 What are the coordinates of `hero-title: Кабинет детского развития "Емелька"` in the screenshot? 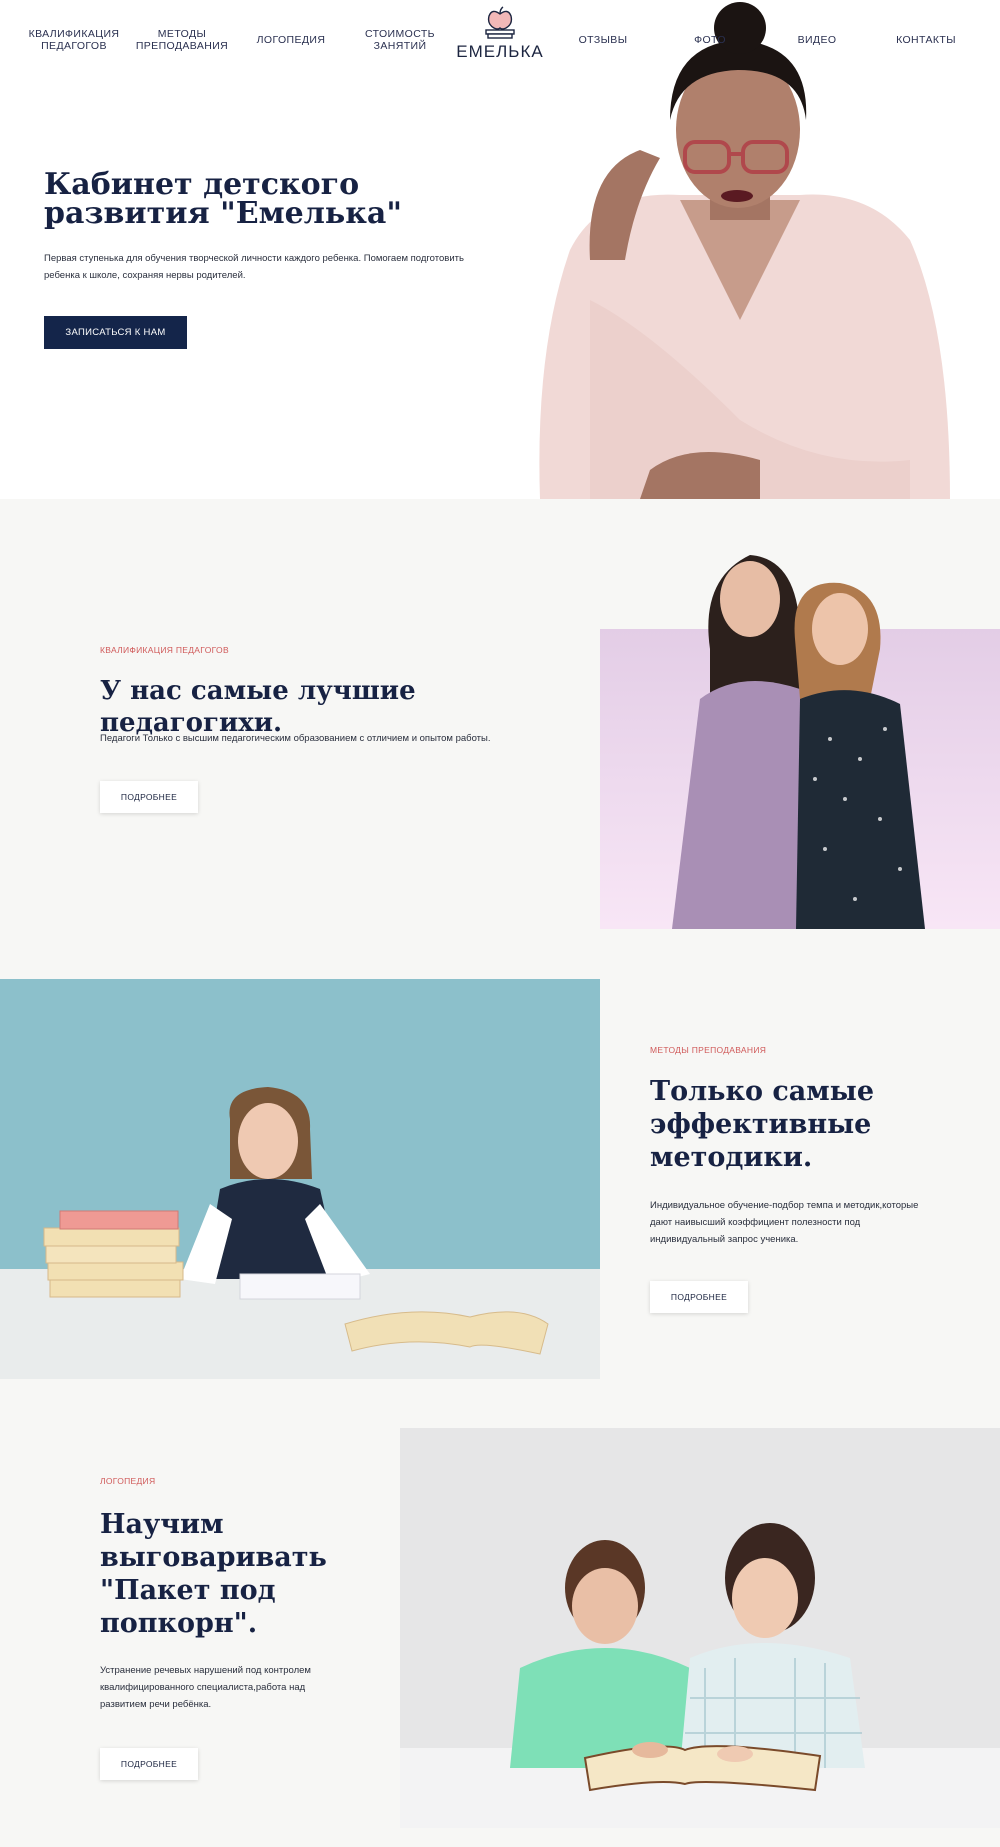 It's located at (223, 199).